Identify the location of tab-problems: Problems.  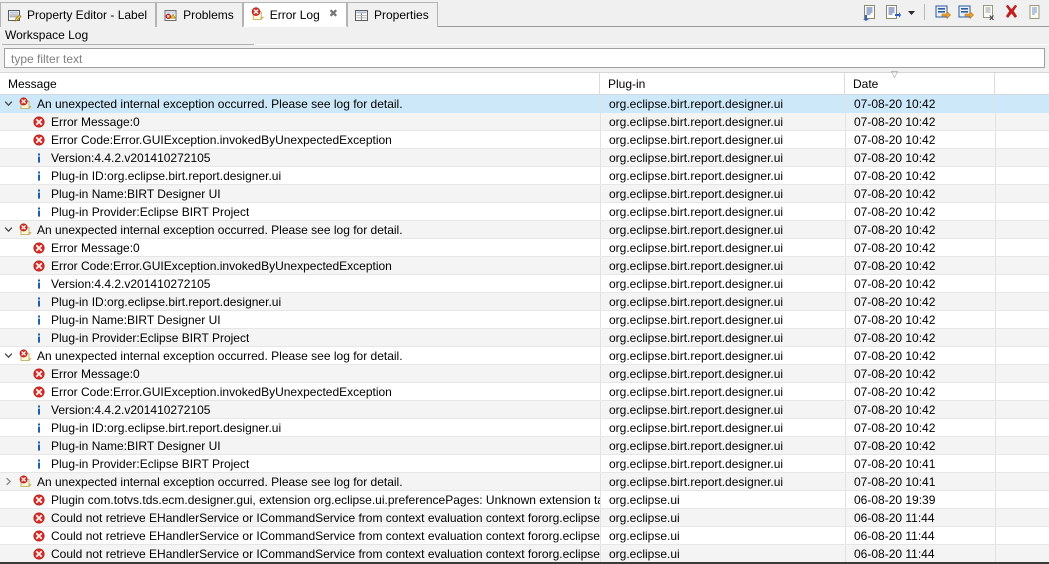
(199, 14).